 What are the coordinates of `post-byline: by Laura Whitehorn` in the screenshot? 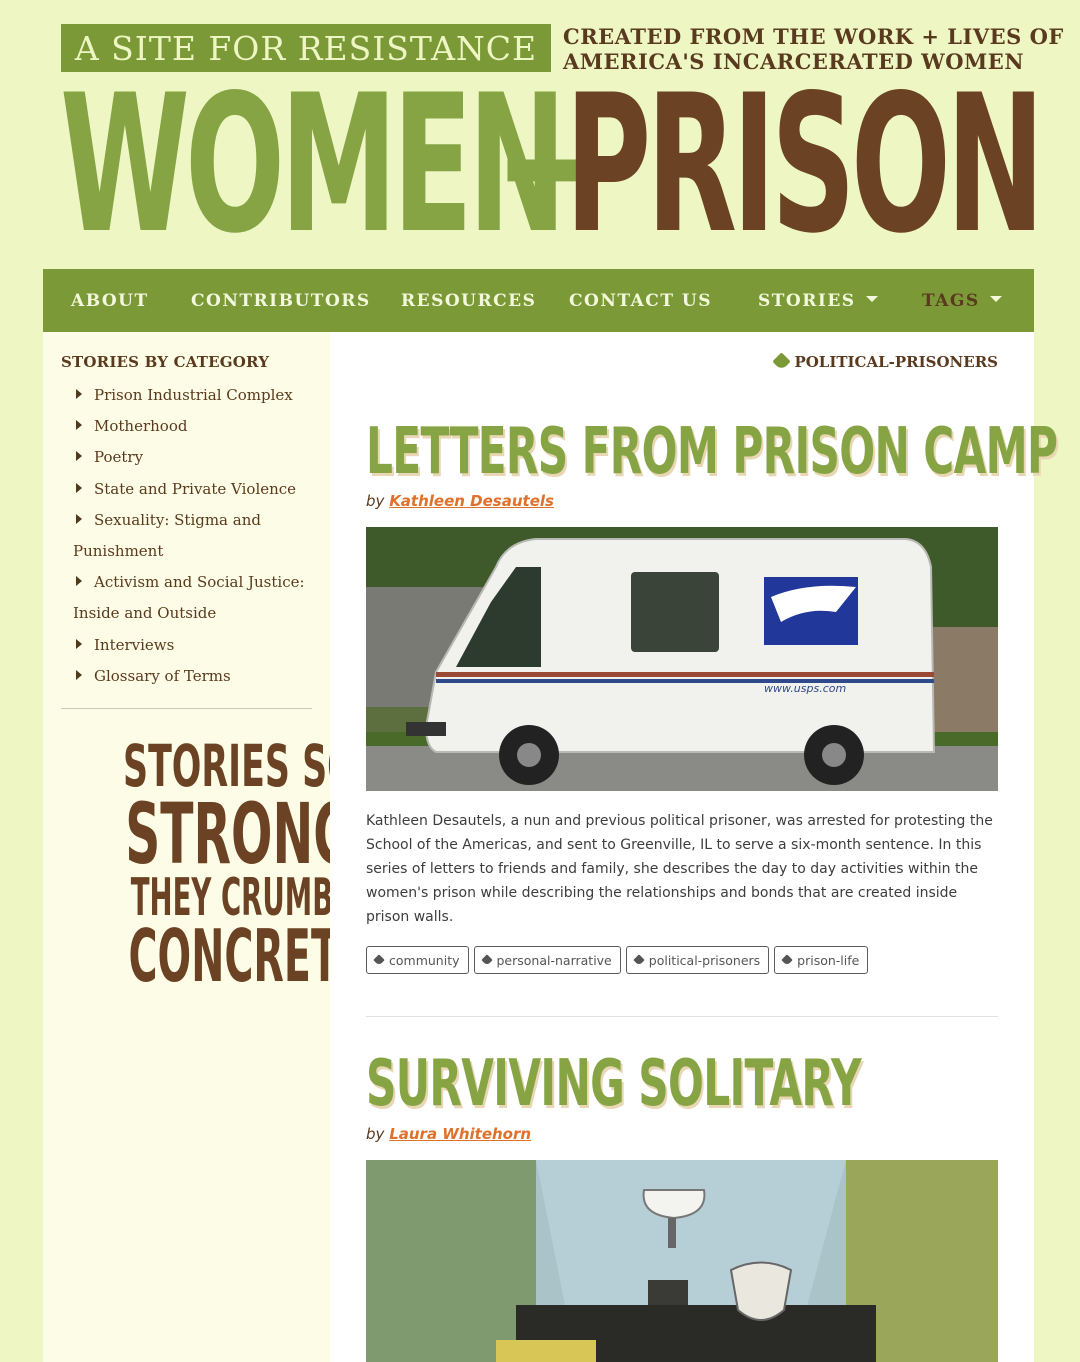 It's located at (448, 1134).